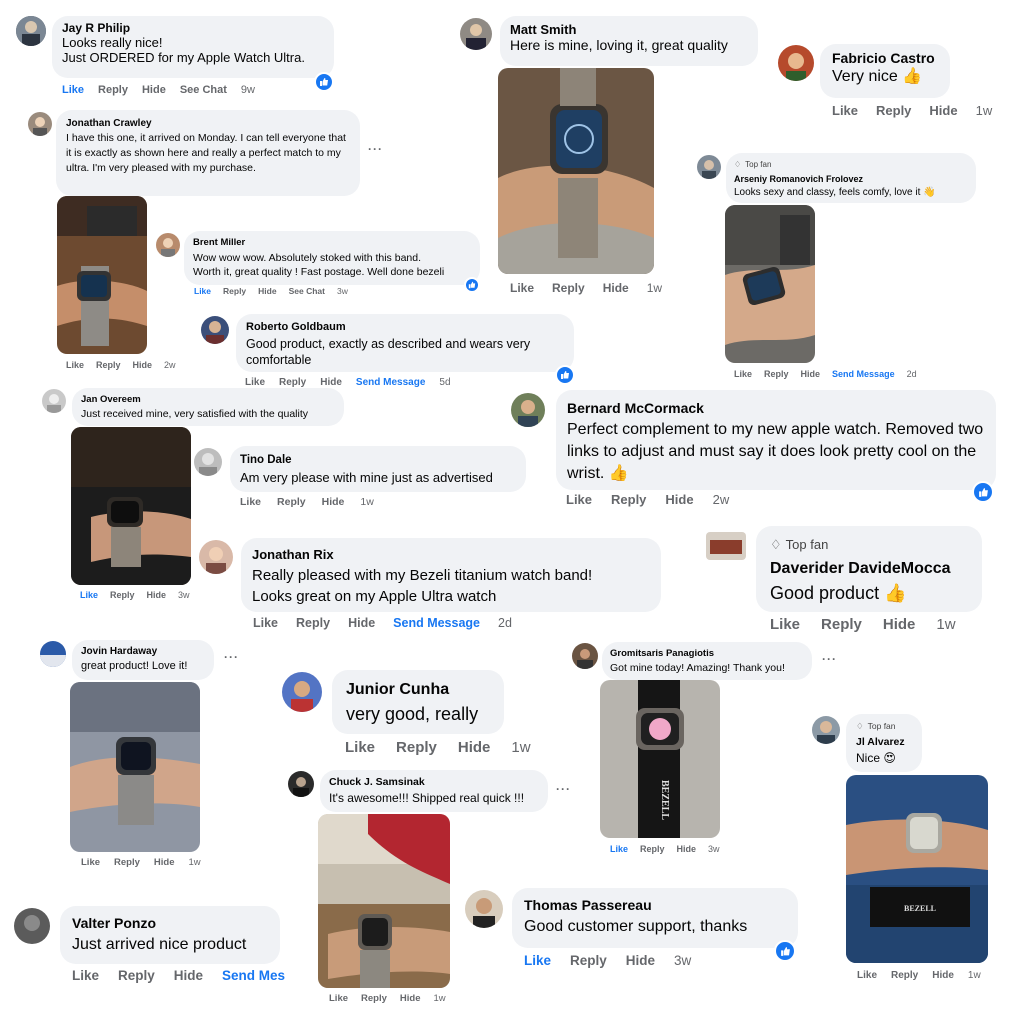 The width and height of the screenshot is (1024, 1024). What do you see at coordinates (248, 90) in the screenshot?
I see `timestamp: 9w` at bounding box center [248, 90].